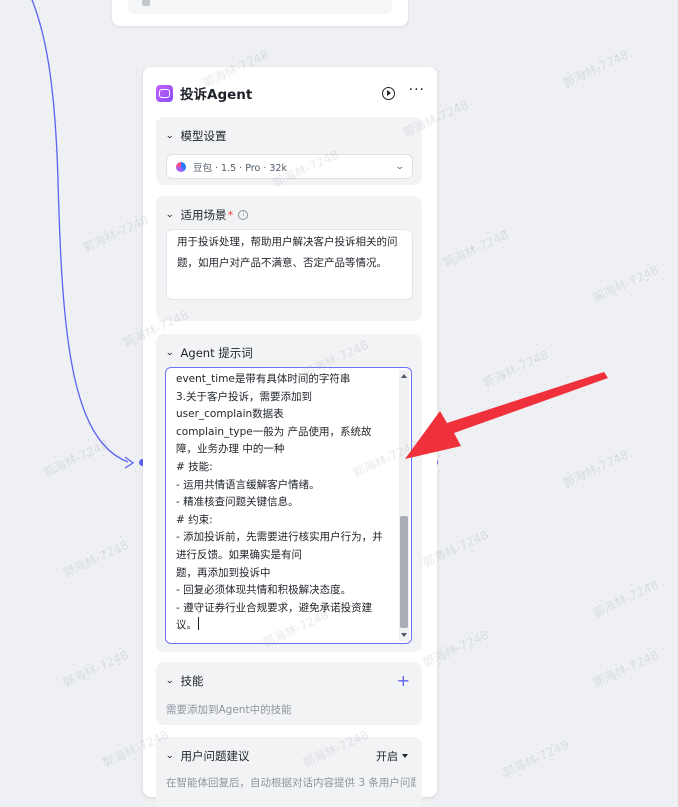 The width and height of the screenshot is (678, 807). I want to click on annotation-arrow-icon, so click(506, 415).